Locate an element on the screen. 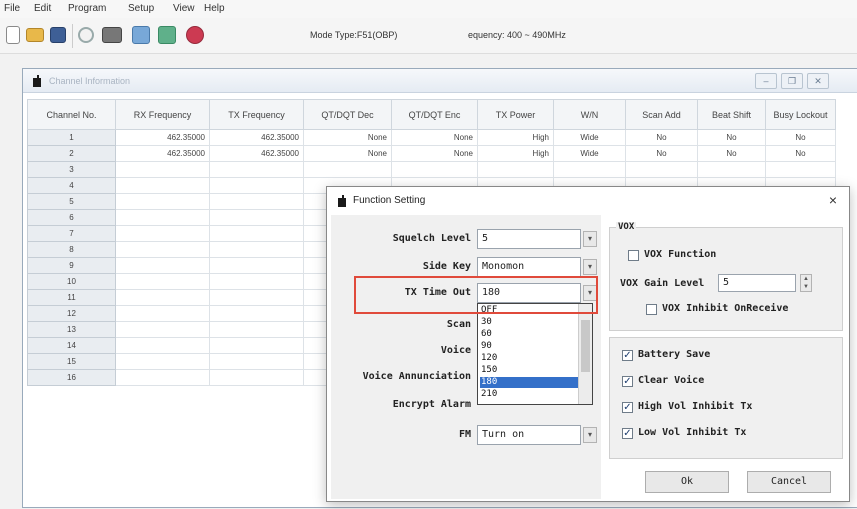  channel-number-cell: 8 is located at coordinates (71, 249).